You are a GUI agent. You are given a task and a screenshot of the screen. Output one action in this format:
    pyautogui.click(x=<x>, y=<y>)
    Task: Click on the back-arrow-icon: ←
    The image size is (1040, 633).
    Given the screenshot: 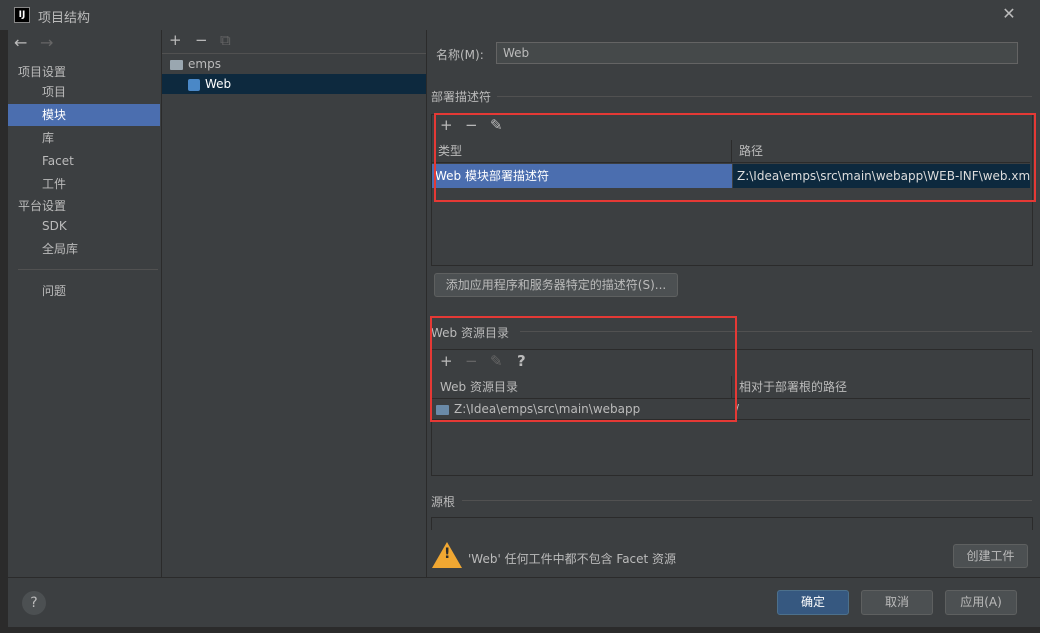 What is the action you would take?
    pyautogui.click(x=20, y=42)
    